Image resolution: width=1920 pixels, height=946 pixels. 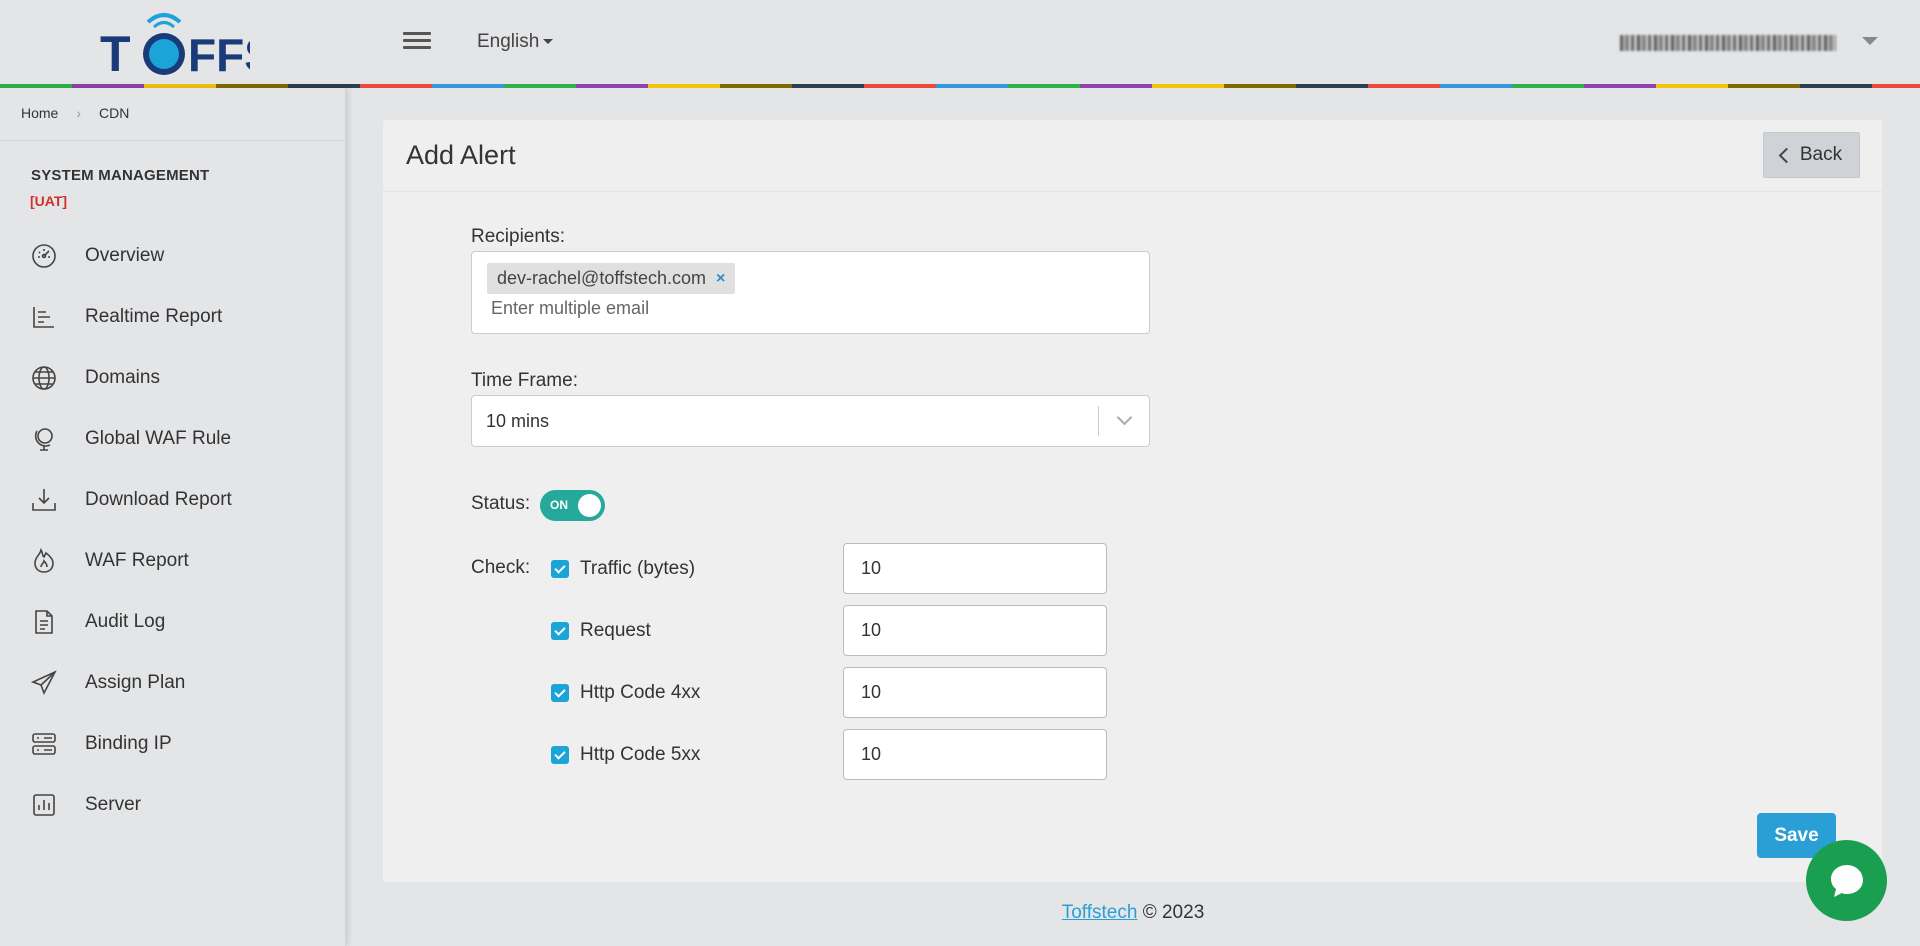 I want to click on chat-bubble-icon, so click(x=1846, y=880).